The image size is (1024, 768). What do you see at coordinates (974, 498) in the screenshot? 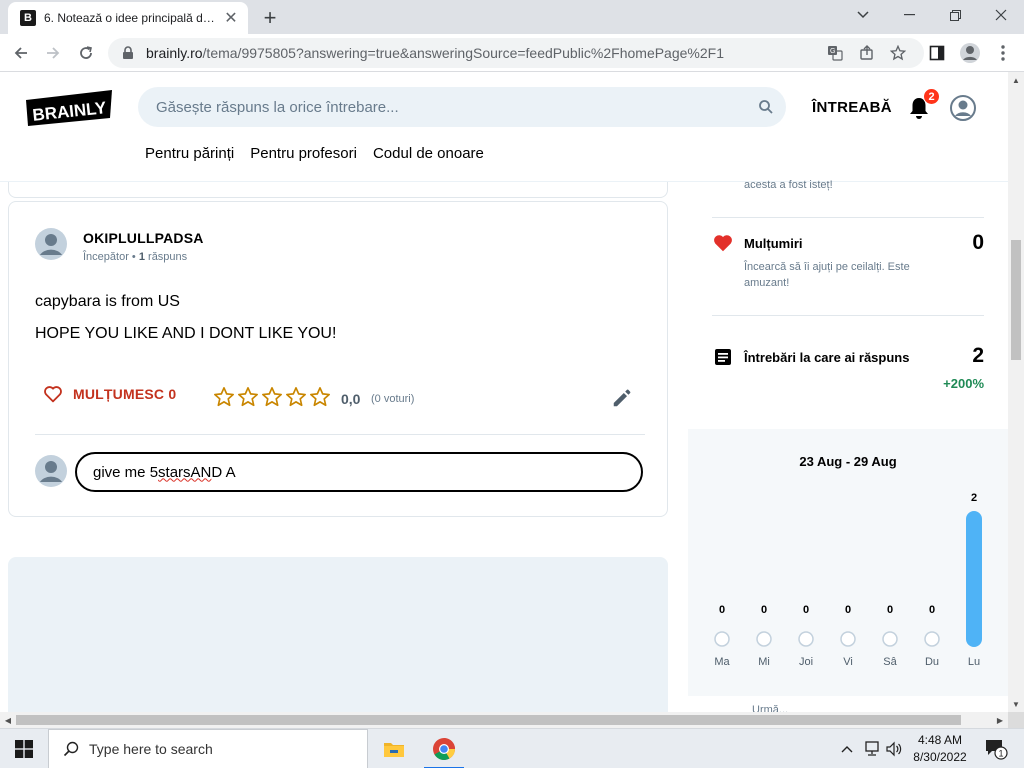
I see `chart-value-label: 2` at bounding box center [974, 498].